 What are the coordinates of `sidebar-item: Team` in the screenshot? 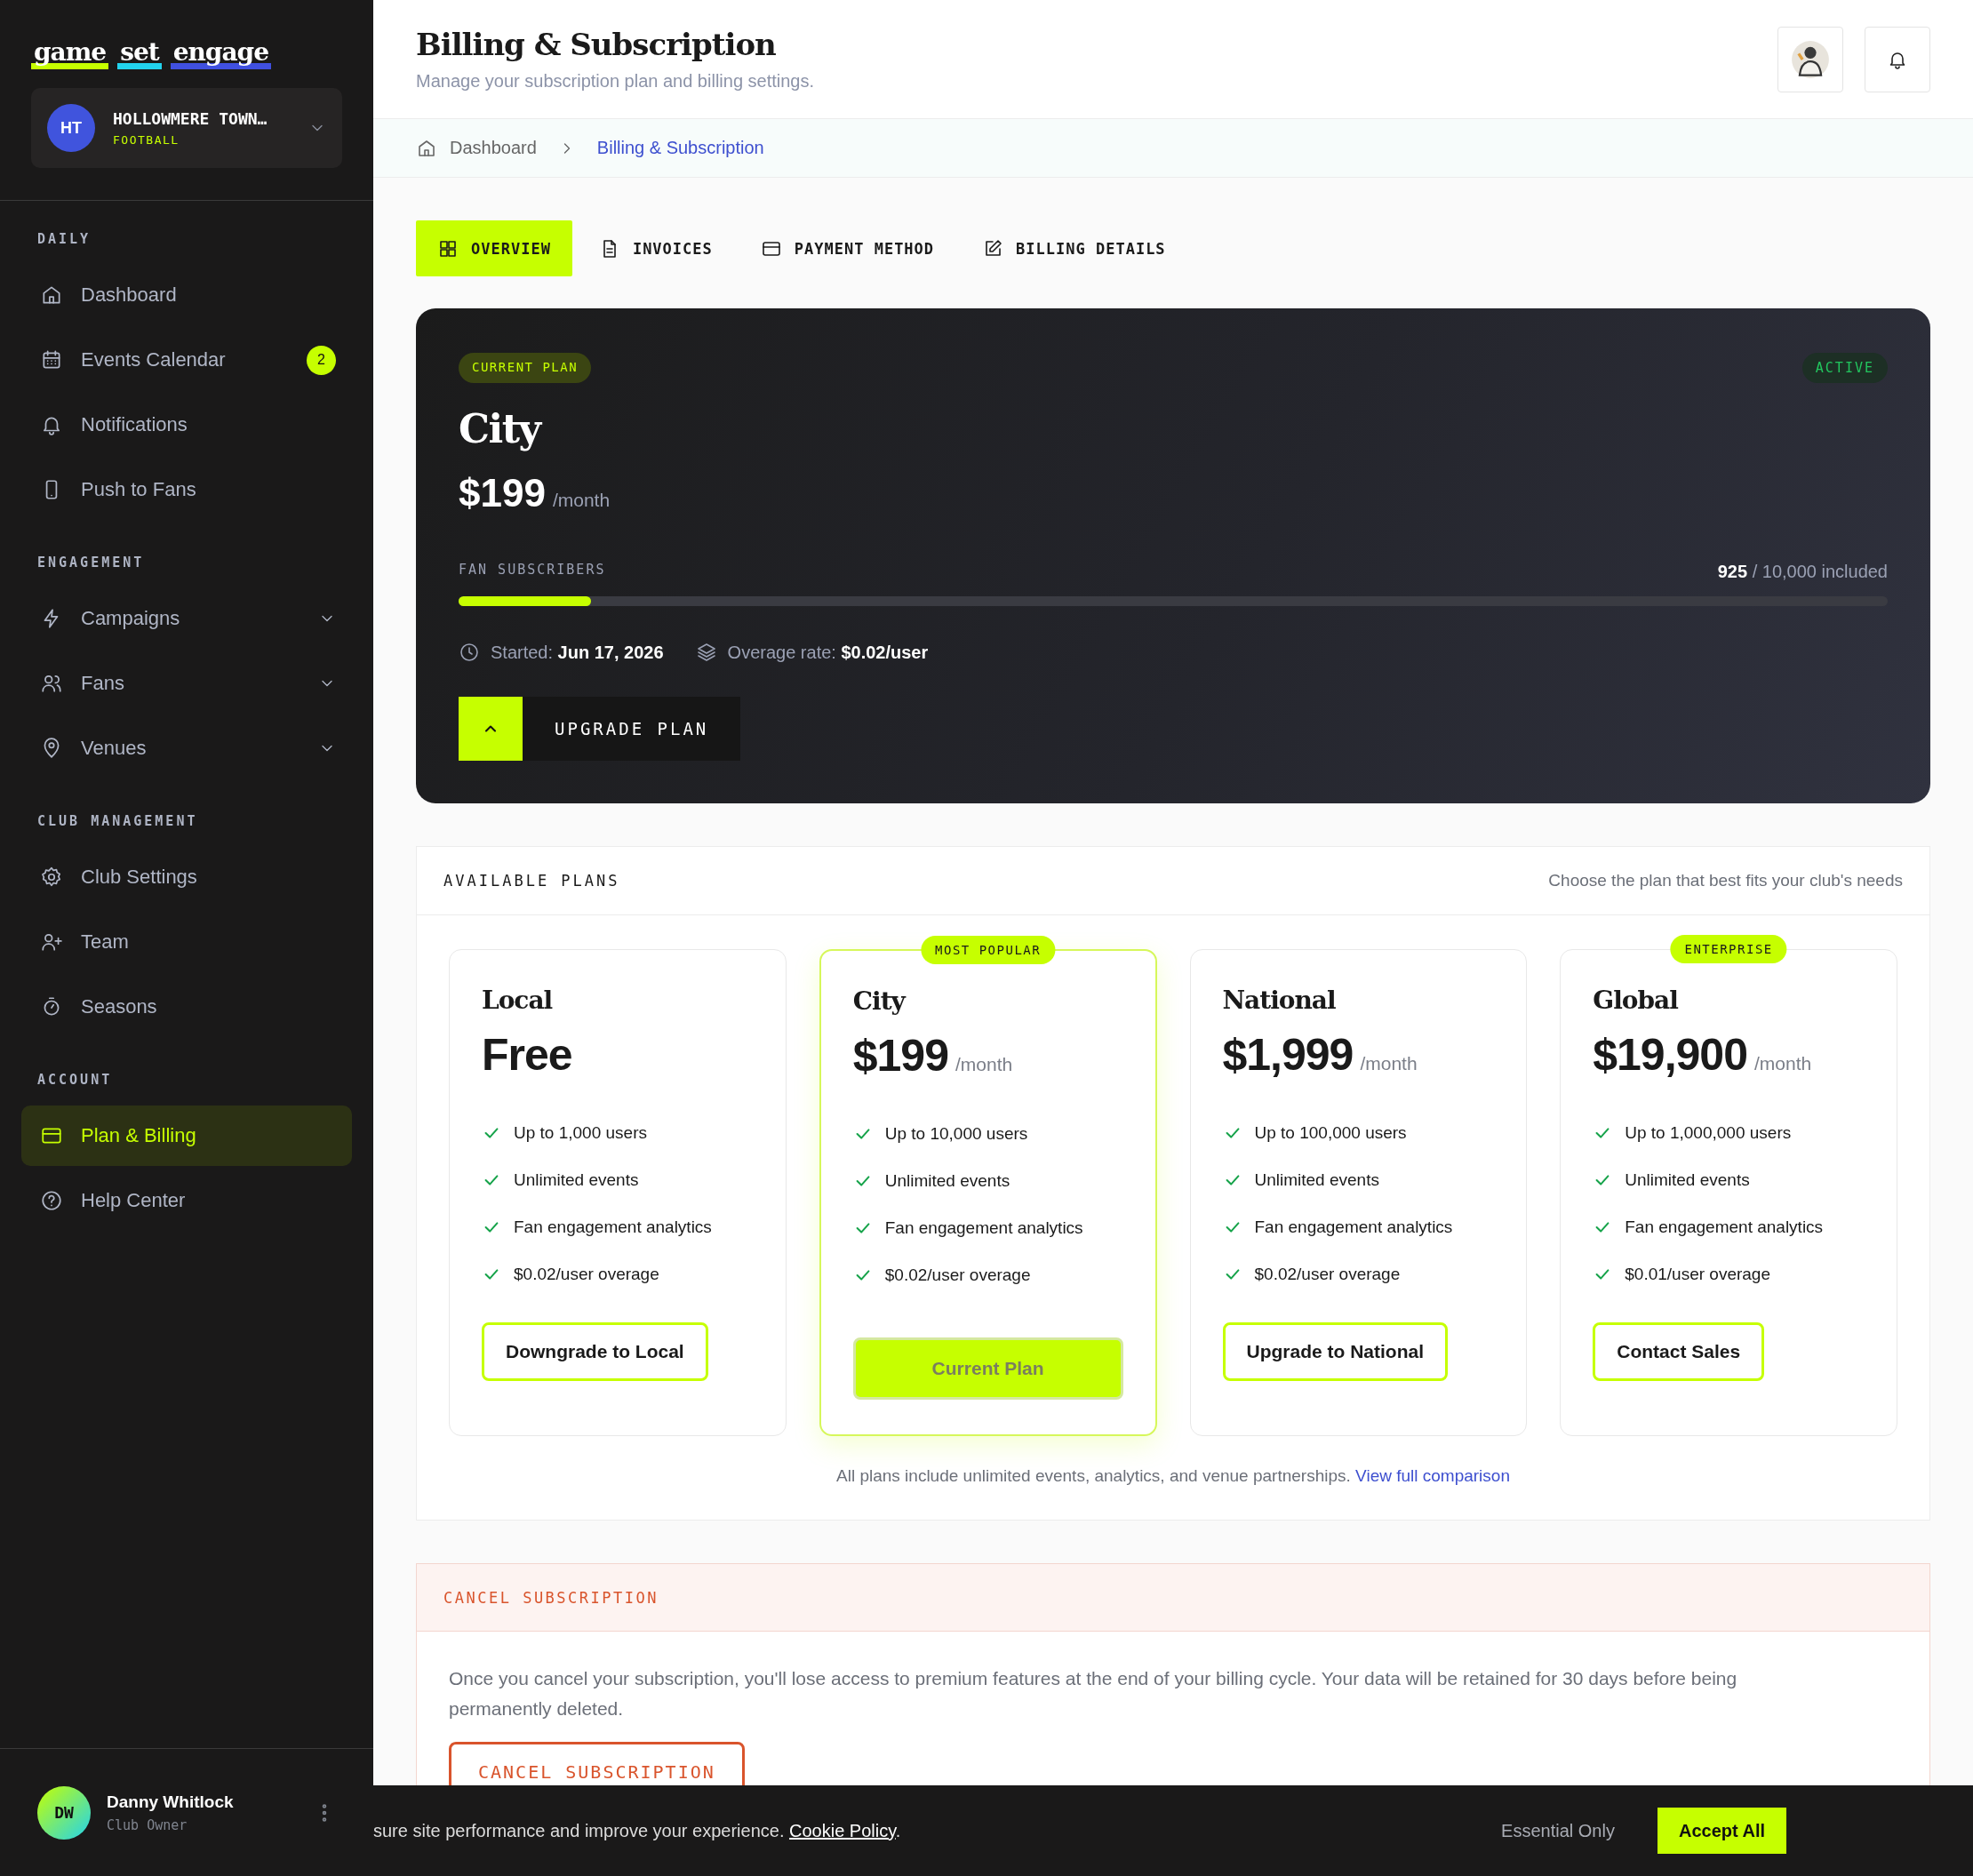 It's located at (187, 942).